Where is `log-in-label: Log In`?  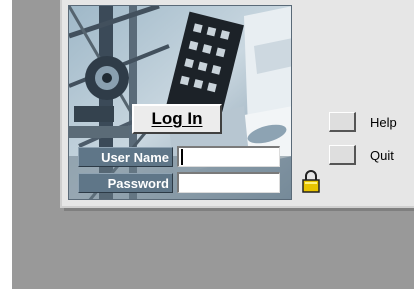 log-in-label: Log In is located at coordinates (177, 118).